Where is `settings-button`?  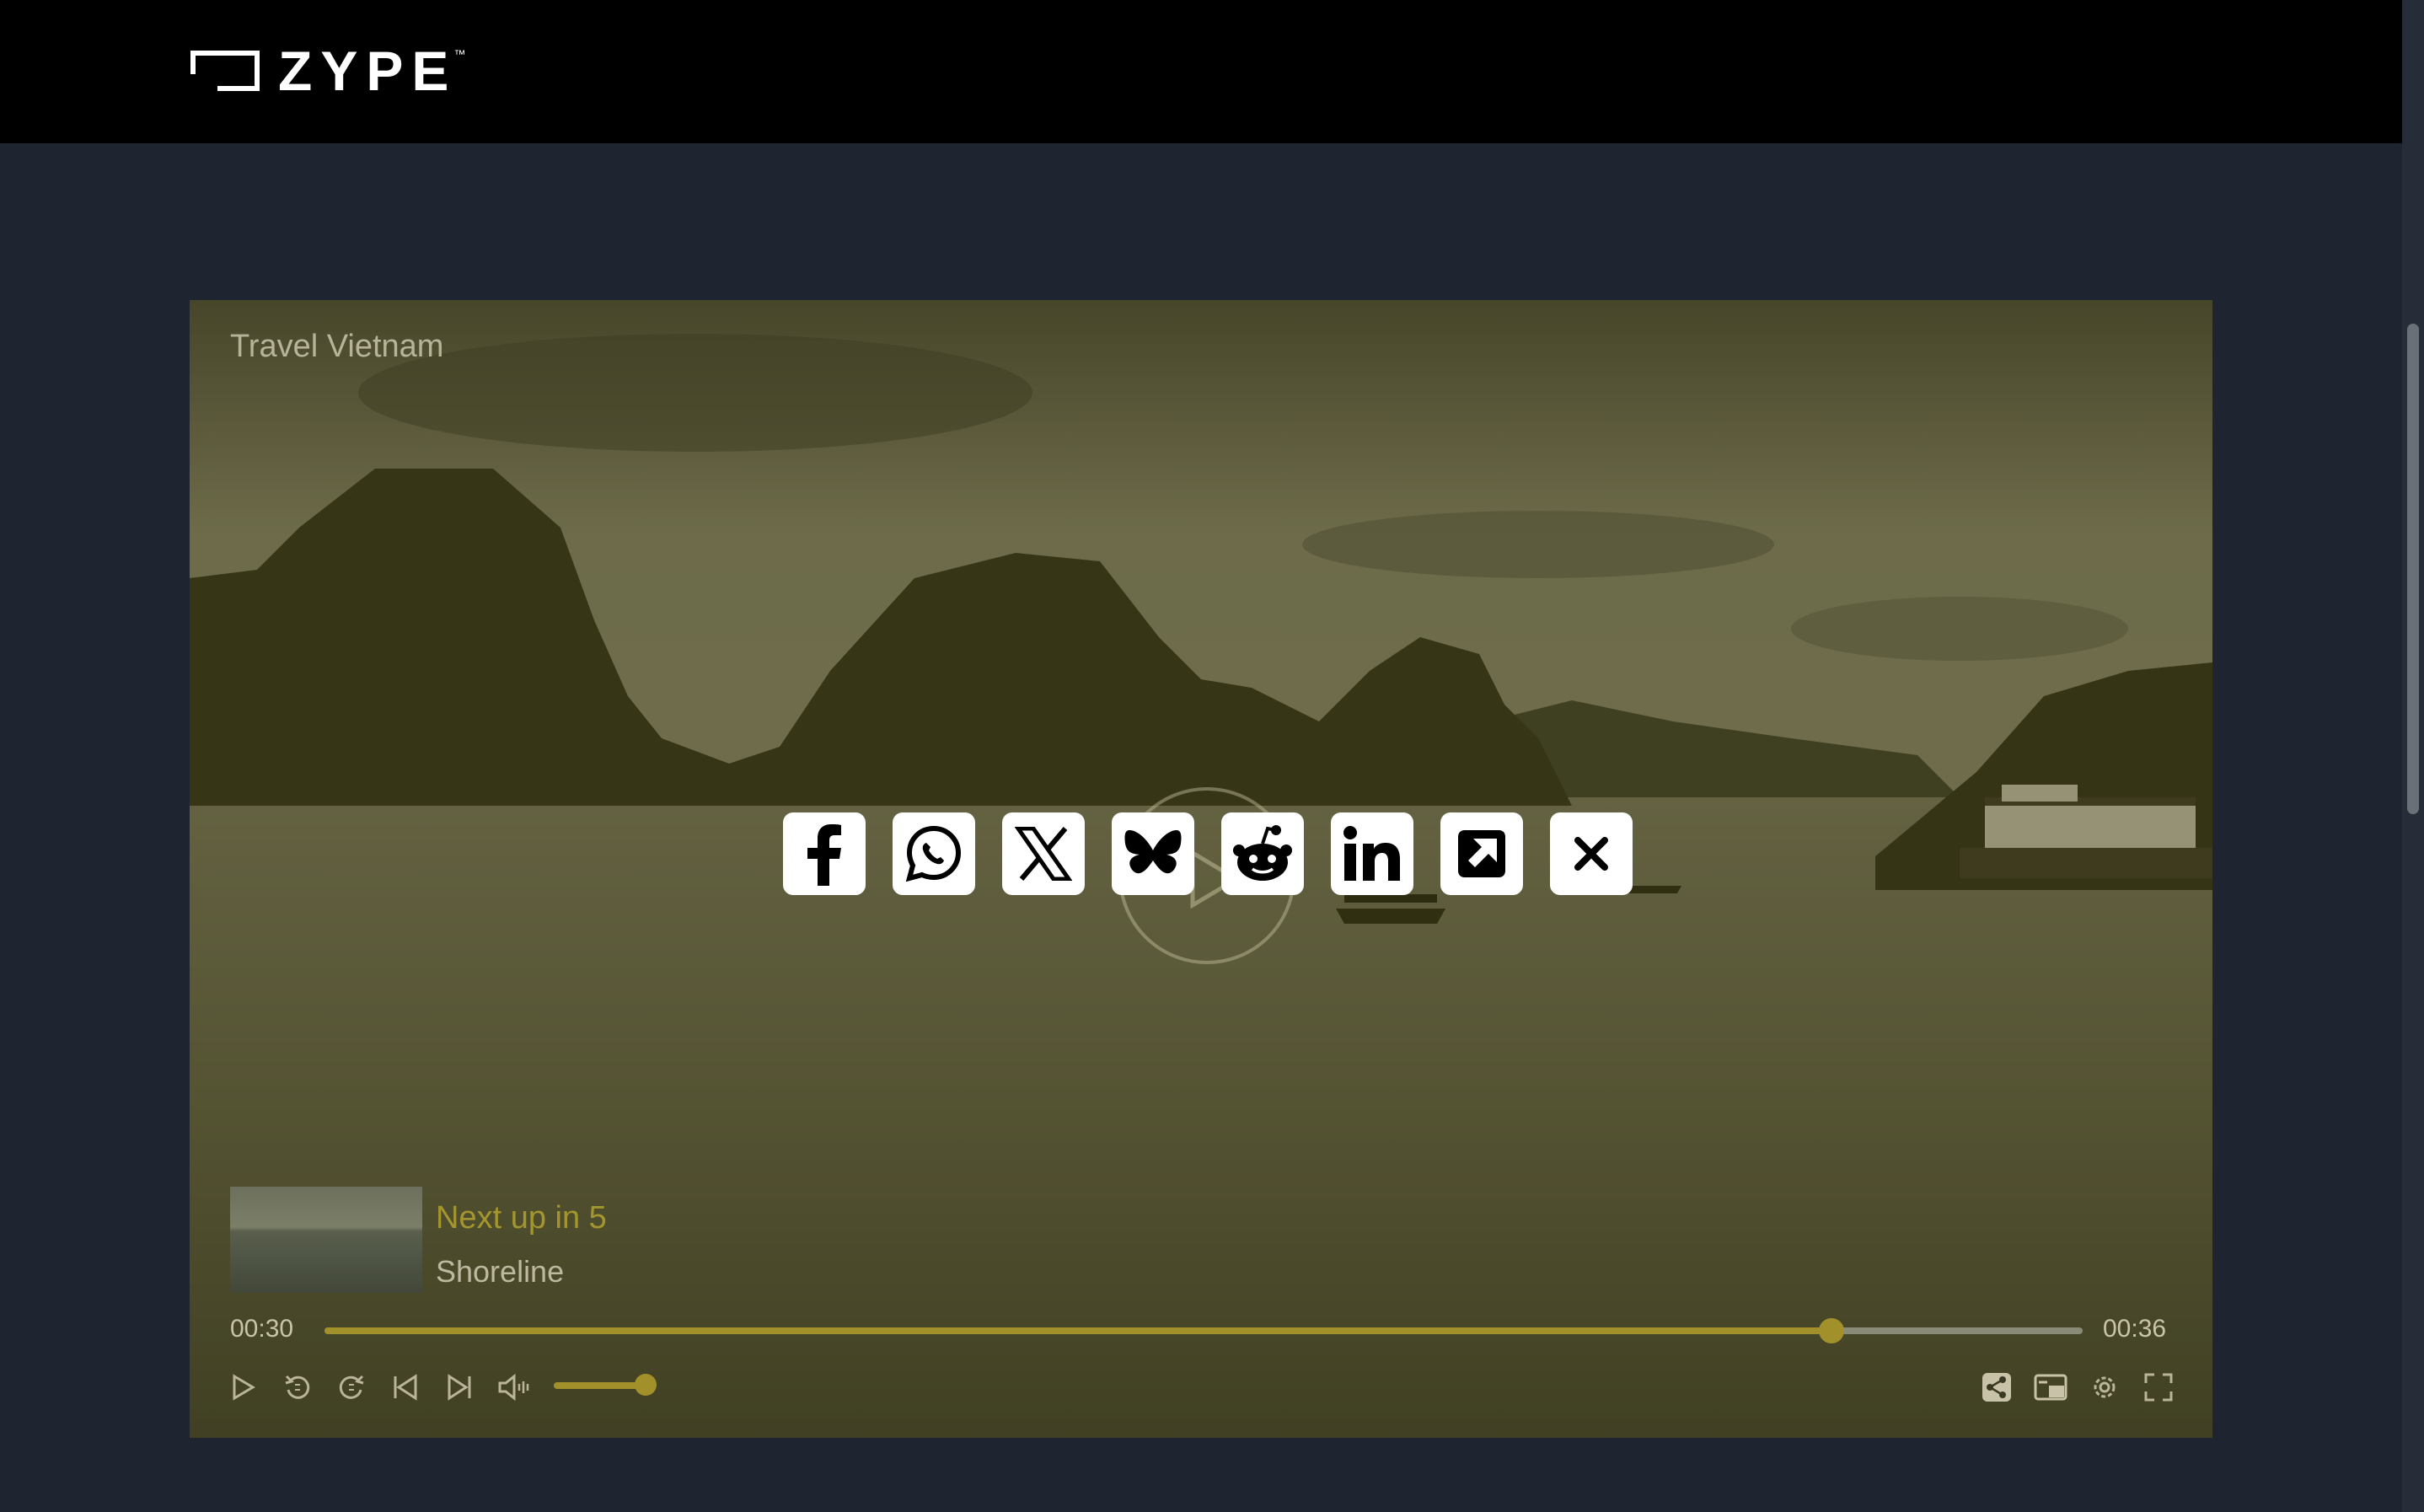 settings-button is located at coordinates (2105, 1387).